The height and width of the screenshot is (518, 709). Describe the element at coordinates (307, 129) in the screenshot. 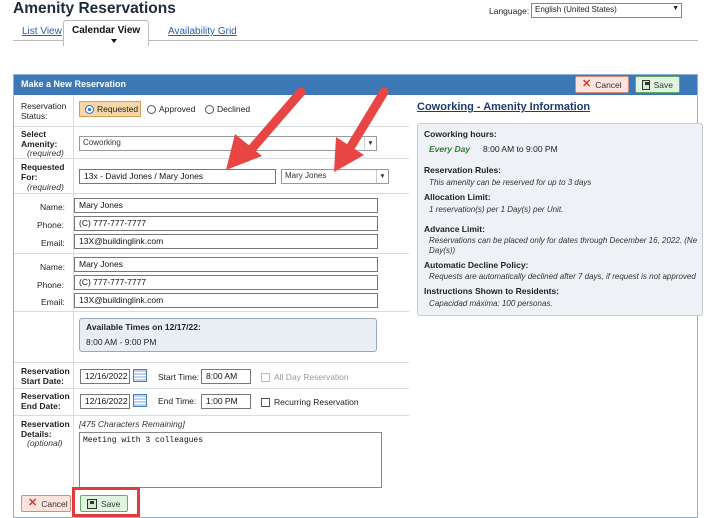

I see `annotation-arrows` at that location.